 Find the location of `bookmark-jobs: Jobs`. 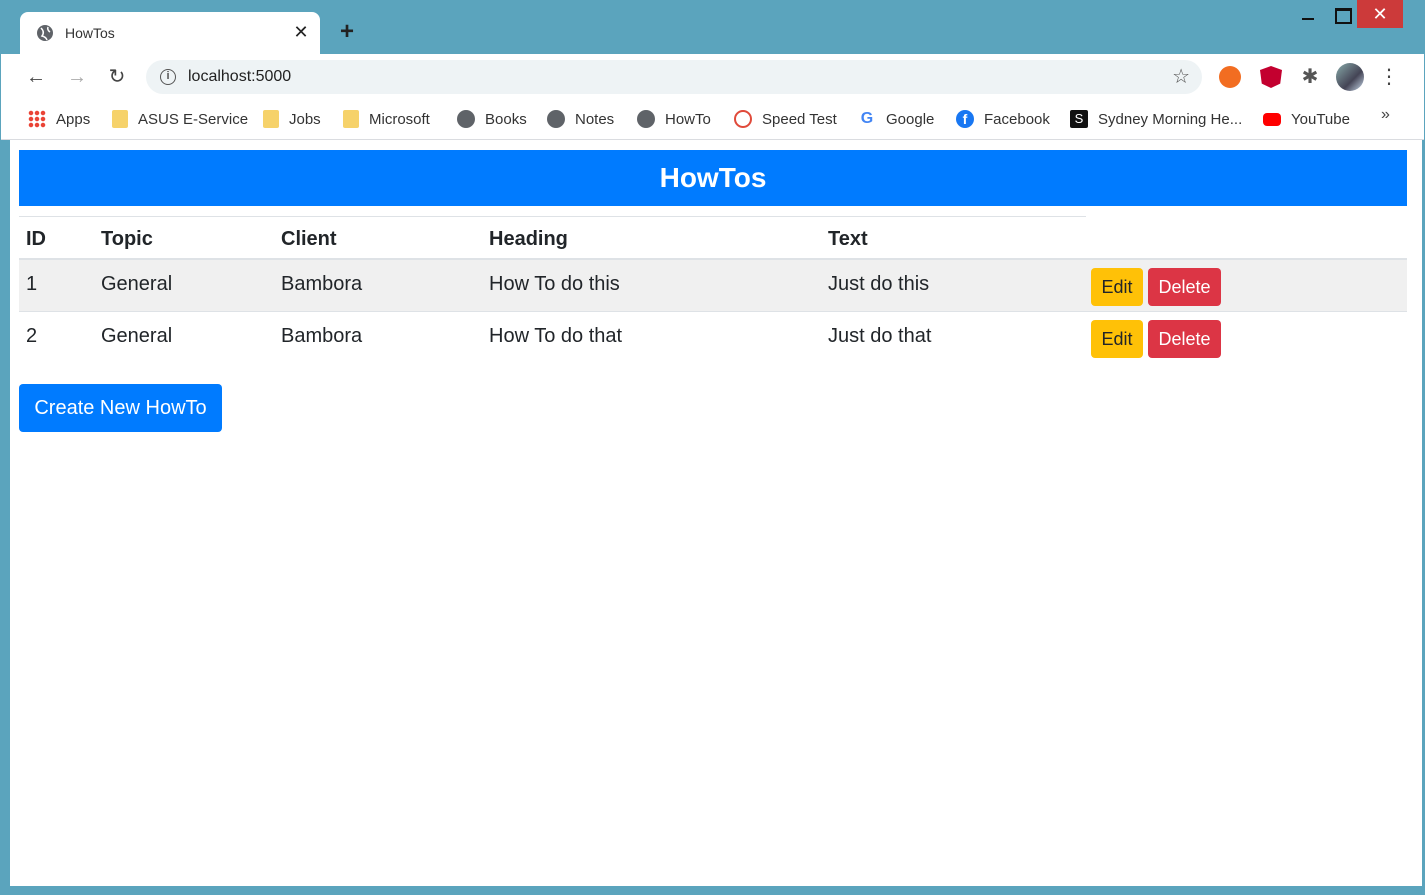

bookmark-jobs: Jobs is located at coordinates (292, 119).